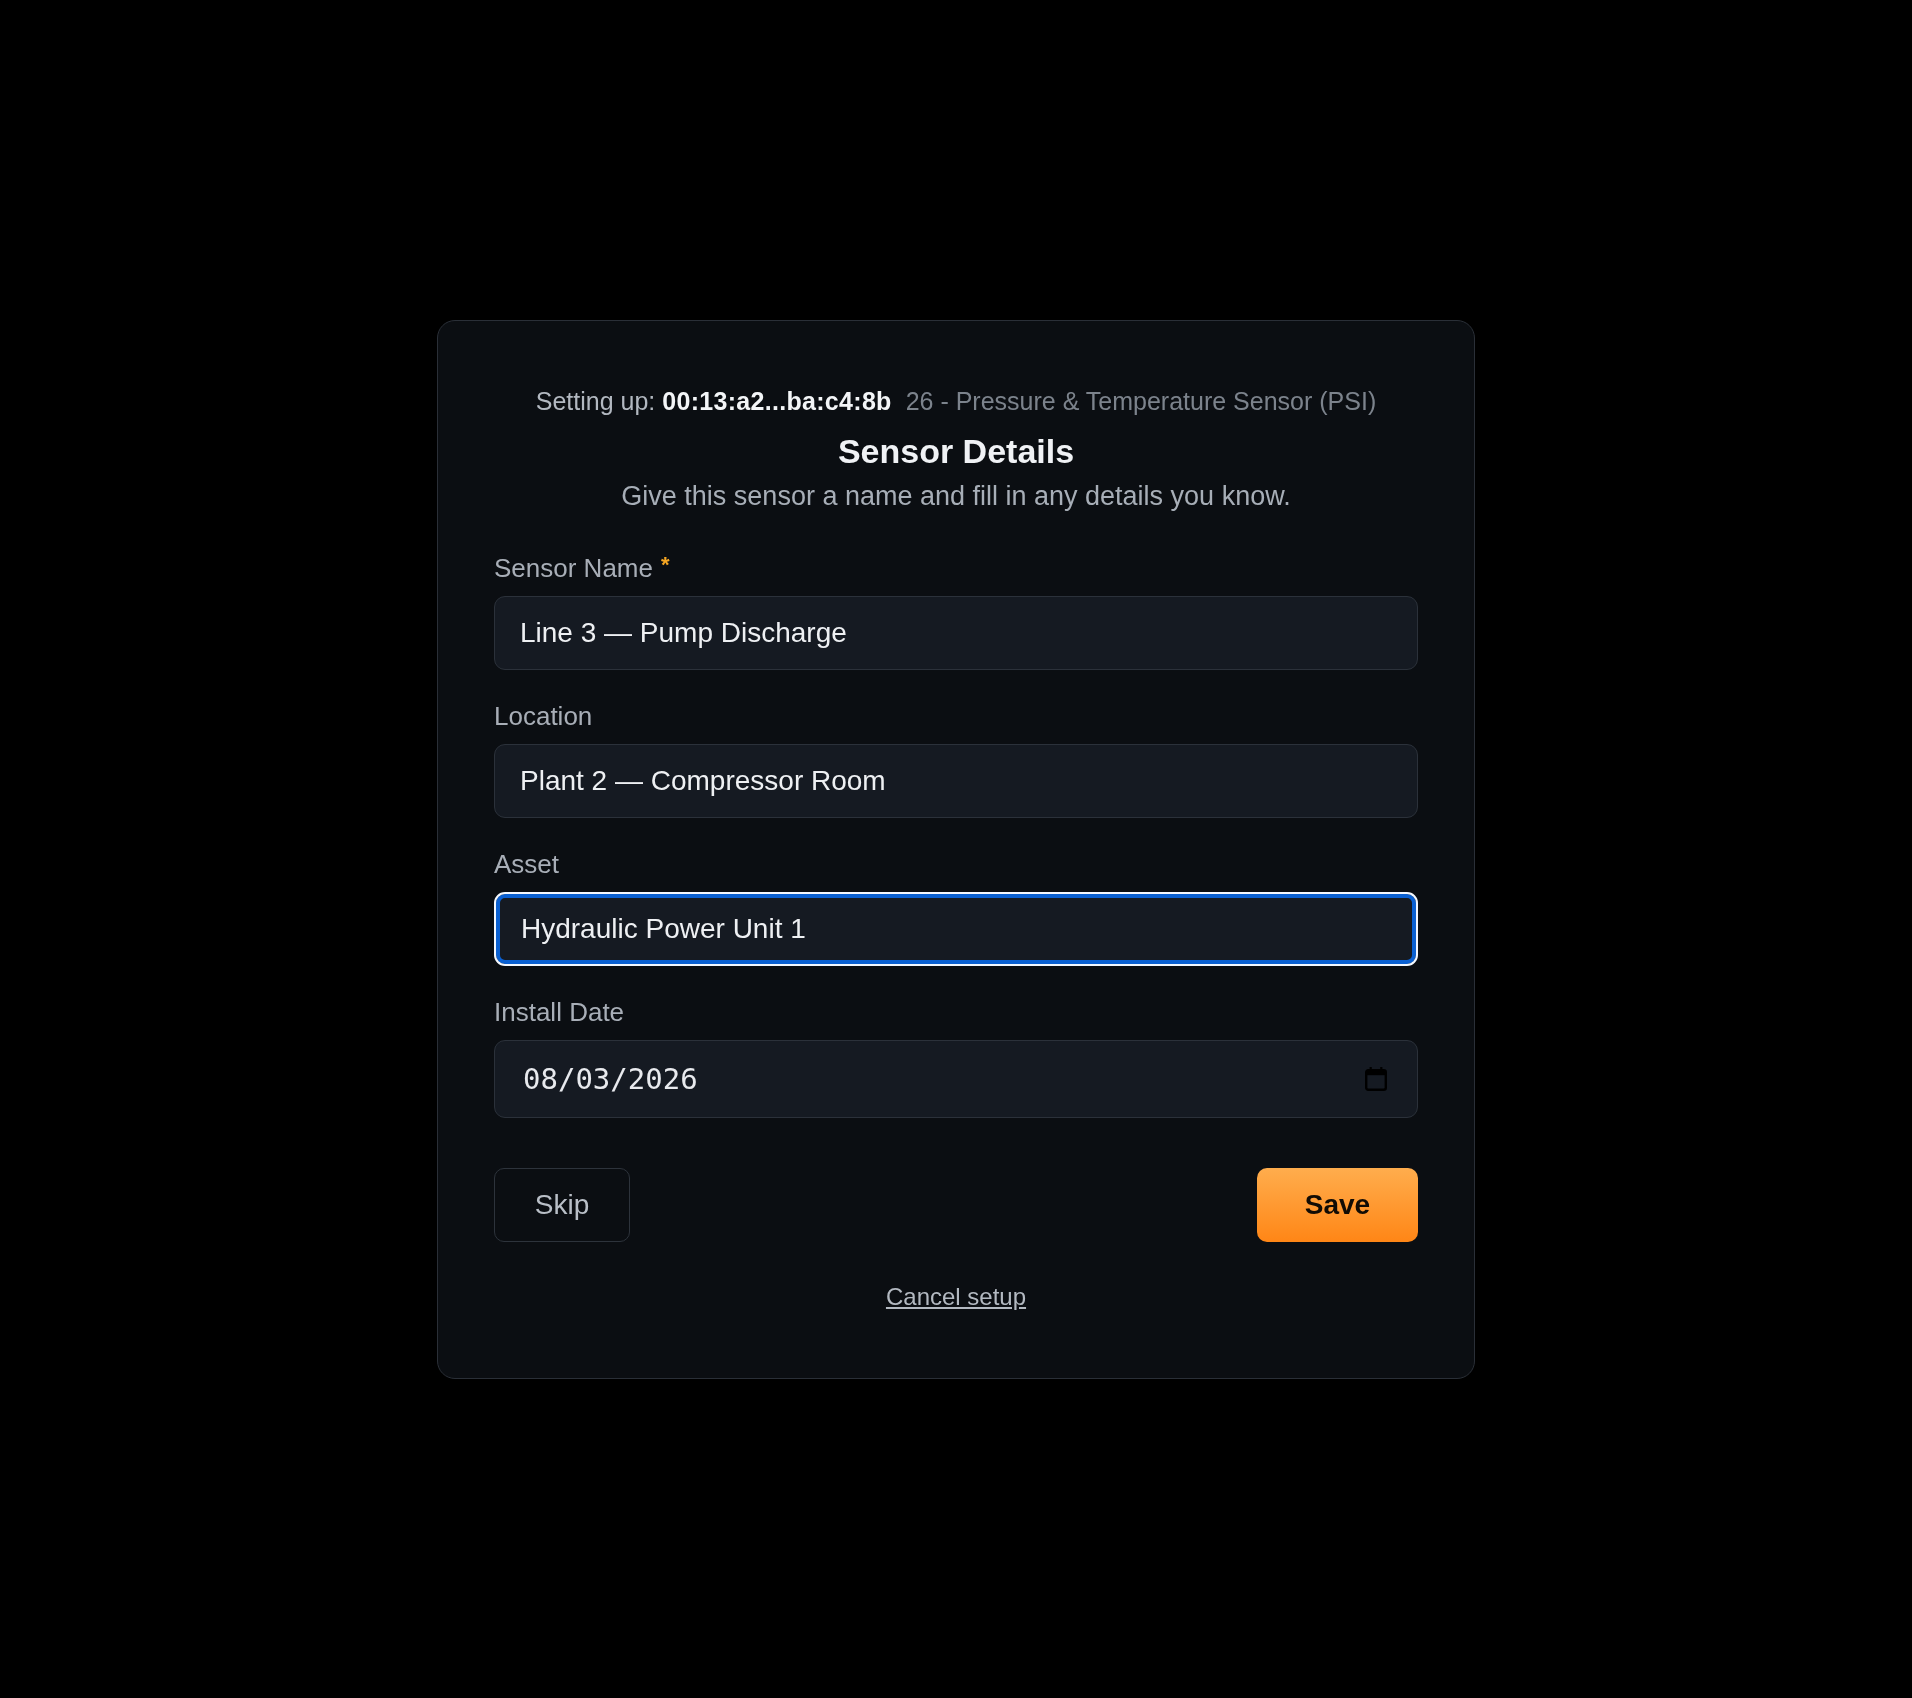  I want to click on setup-status: Setting up: 00:13:a2...ba:c4:8b, so click(713, 400).